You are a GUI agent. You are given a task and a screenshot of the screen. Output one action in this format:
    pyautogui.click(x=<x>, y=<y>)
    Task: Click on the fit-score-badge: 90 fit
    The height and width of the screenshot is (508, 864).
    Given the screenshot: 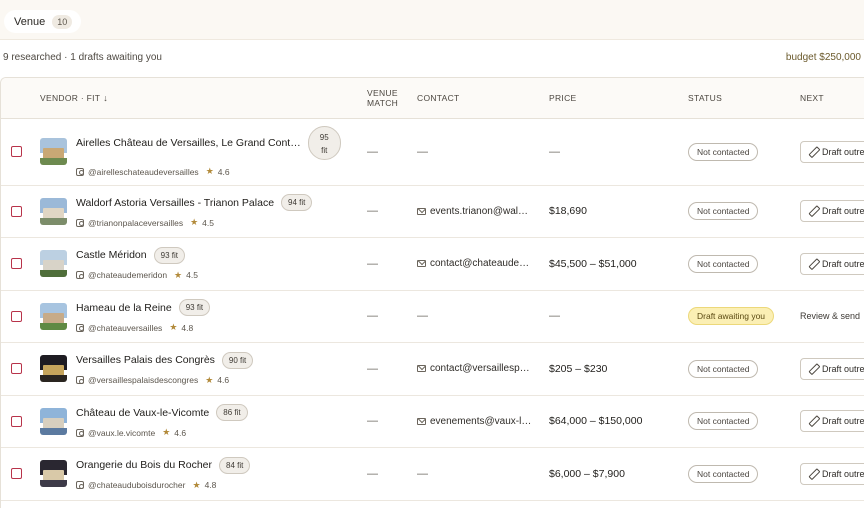 What is the action you would take?
    pyautogui.click(x=237, y=360)
    